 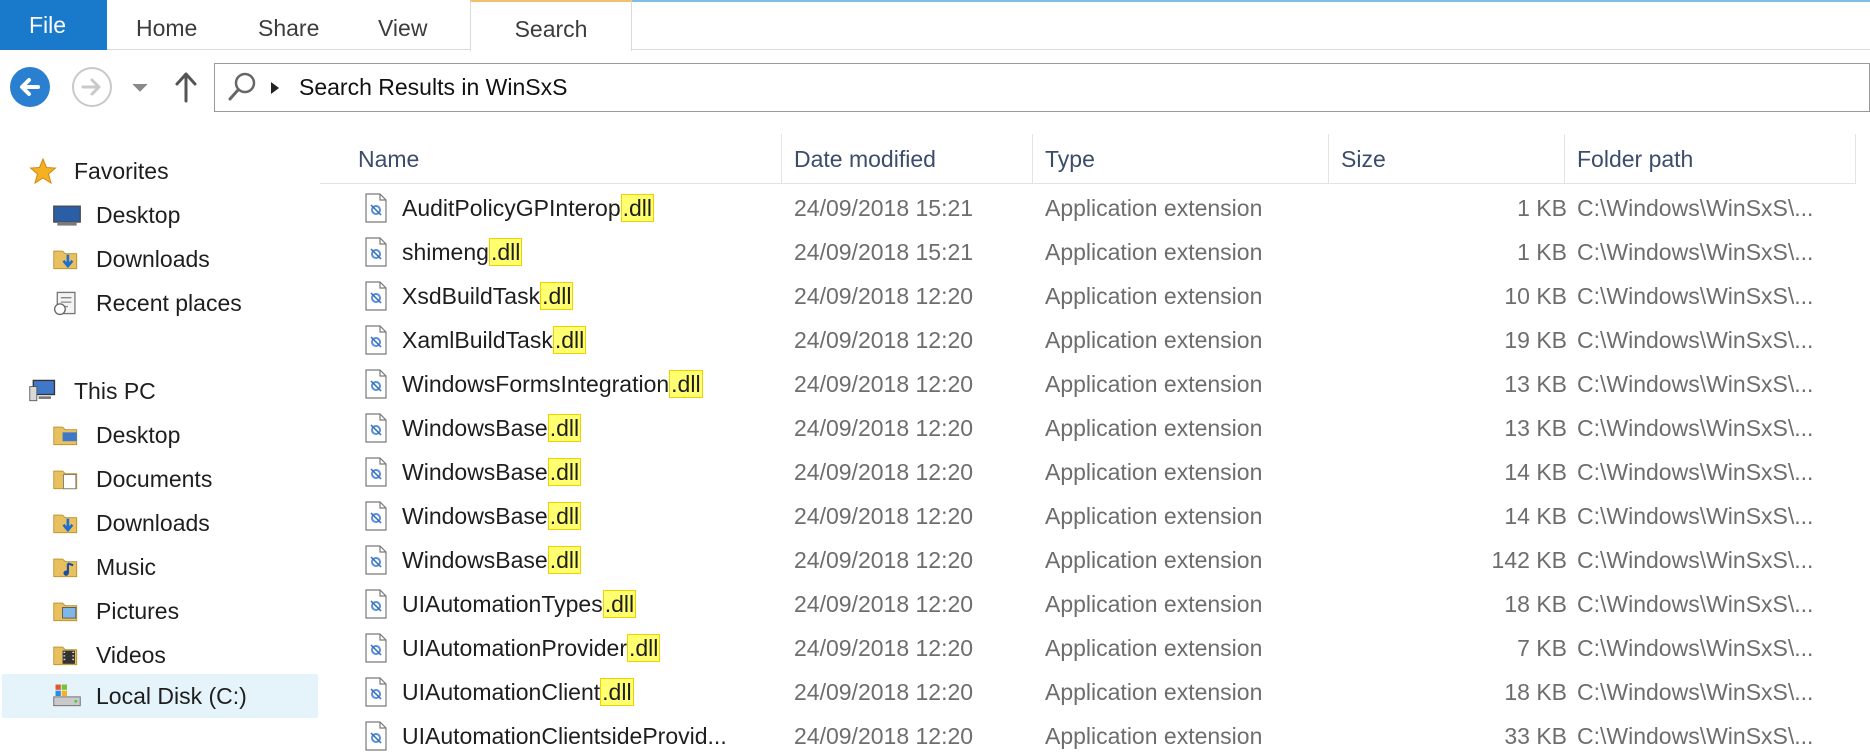 What do you see at coordinates (1535, 736) in the screenshot?
I see `size-cell: 33 KB` at bounding box center [1535, 736].